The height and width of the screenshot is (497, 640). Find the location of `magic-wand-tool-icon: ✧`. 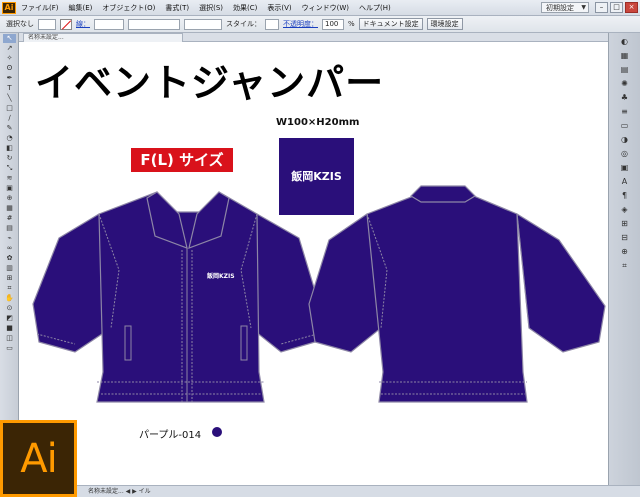

magic-wand-tool-icon: ✧ is located at coordinates (9, 58).